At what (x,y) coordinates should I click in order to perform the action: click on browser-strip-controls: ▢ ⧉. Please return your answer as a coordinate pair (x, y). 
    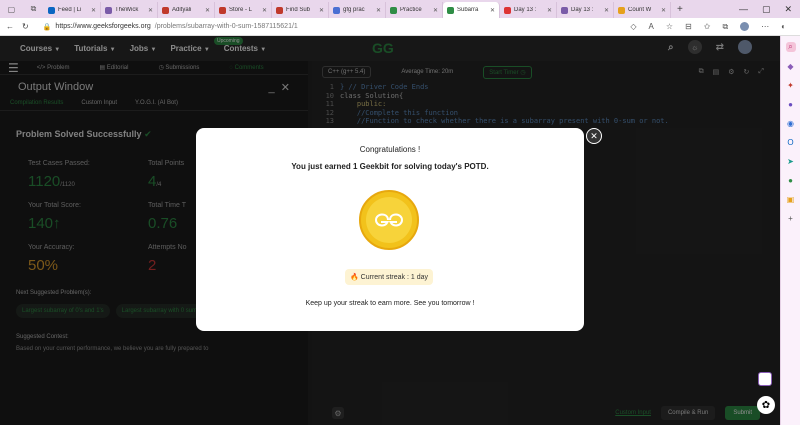
    Looking at the image, I should click on (22, 9).